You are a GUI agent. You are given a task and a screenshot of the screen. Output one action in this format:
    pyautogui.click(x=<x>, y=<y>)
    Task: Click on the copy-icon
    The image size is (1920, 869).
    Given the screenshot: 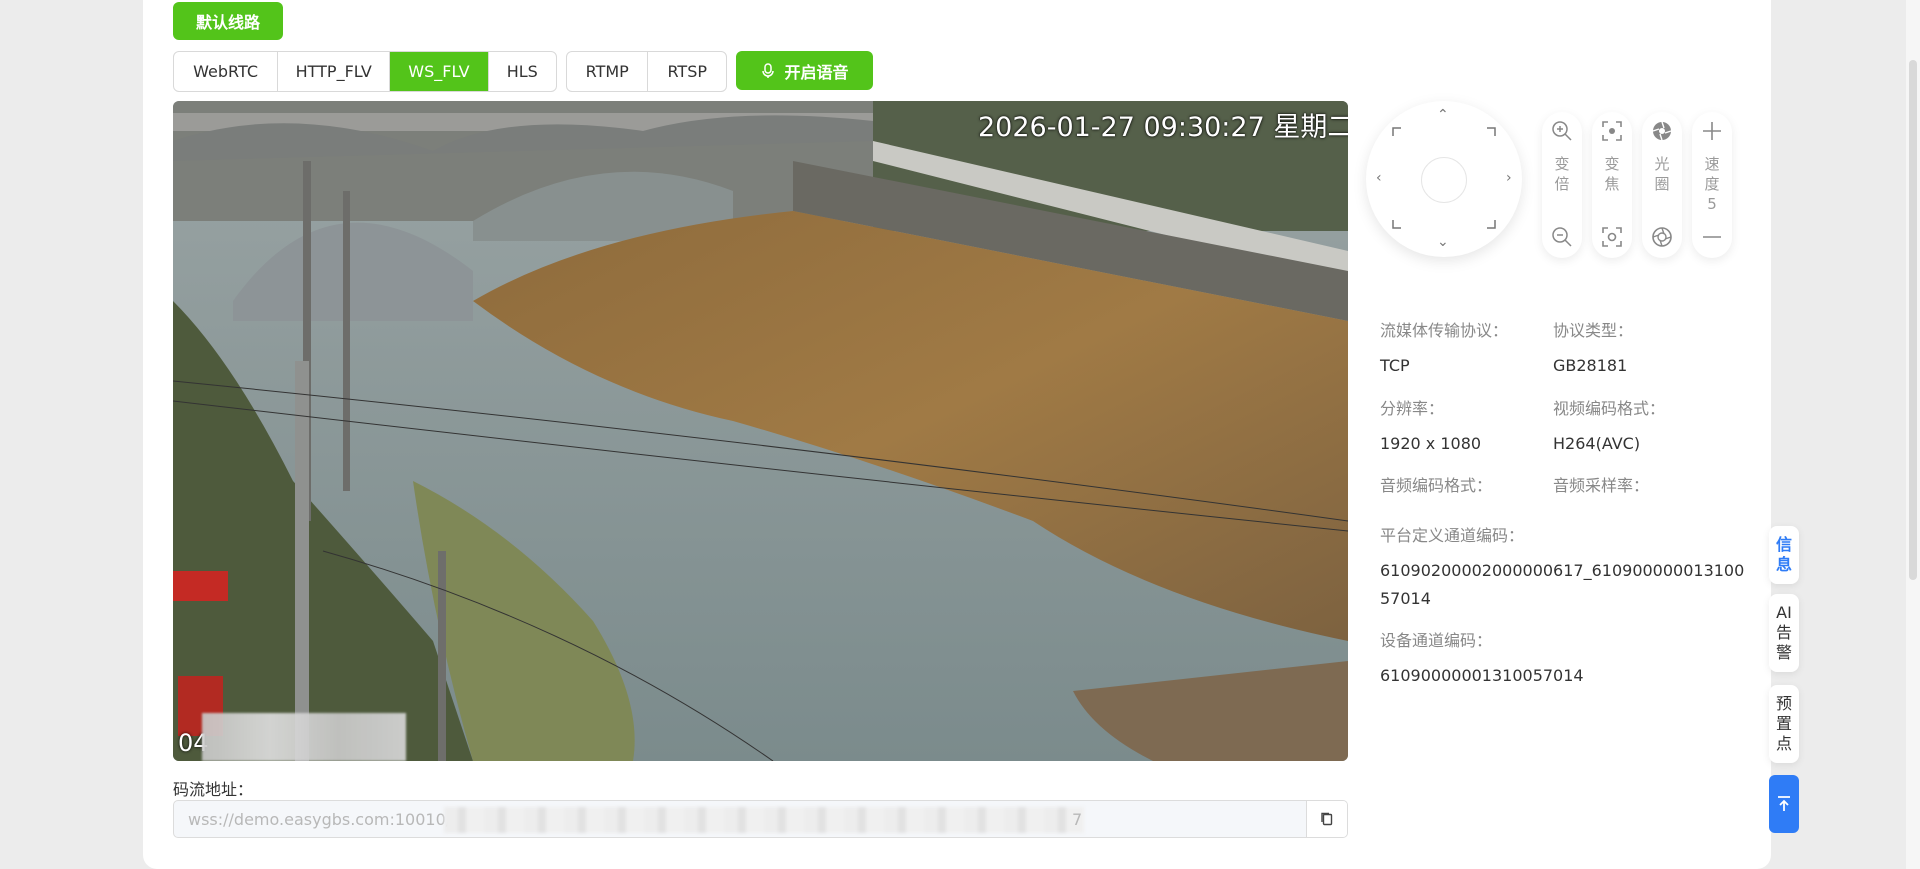 What is the action you would take?
    pyautogui.click(x=1327, y=819)
    